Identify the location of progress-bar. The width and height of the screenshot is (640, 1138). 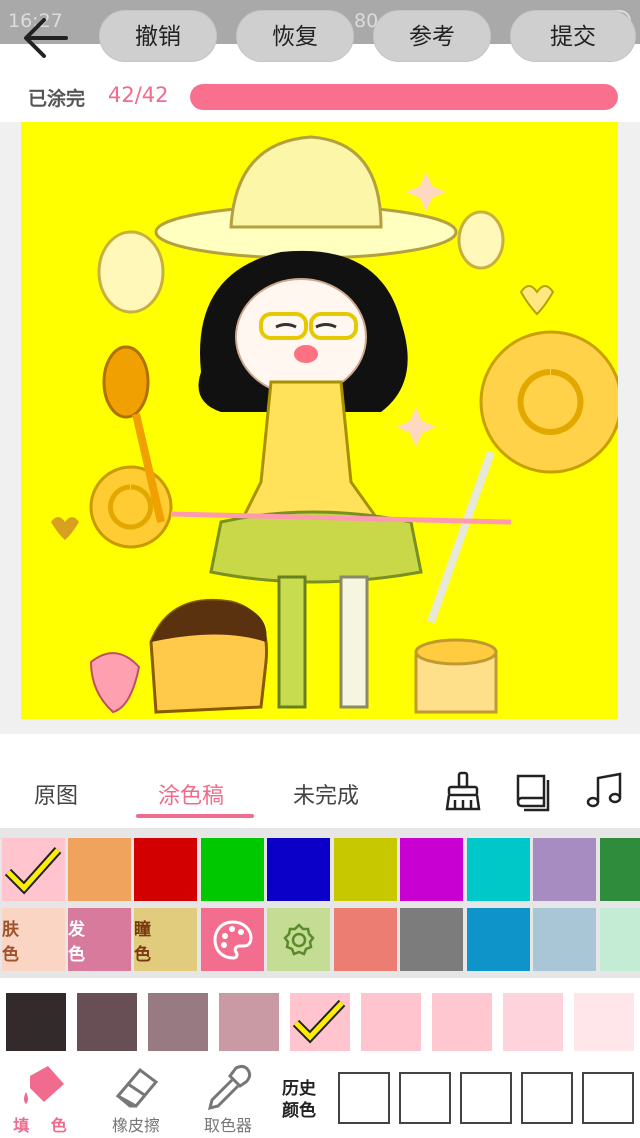
(404, 97).